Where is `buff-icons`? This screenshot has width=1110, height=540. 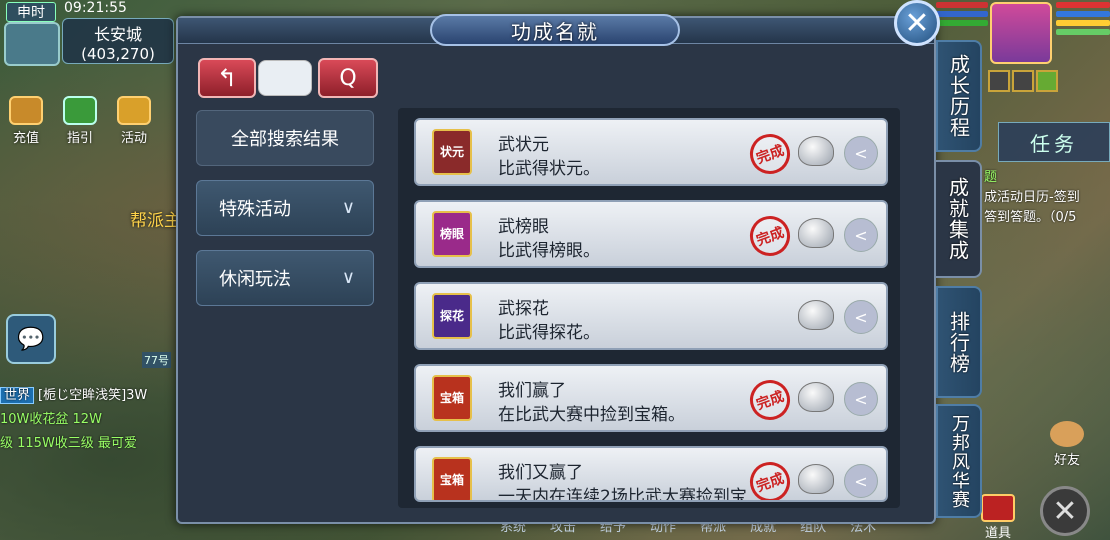
buff-icons is located at coordinates (1023, 81).